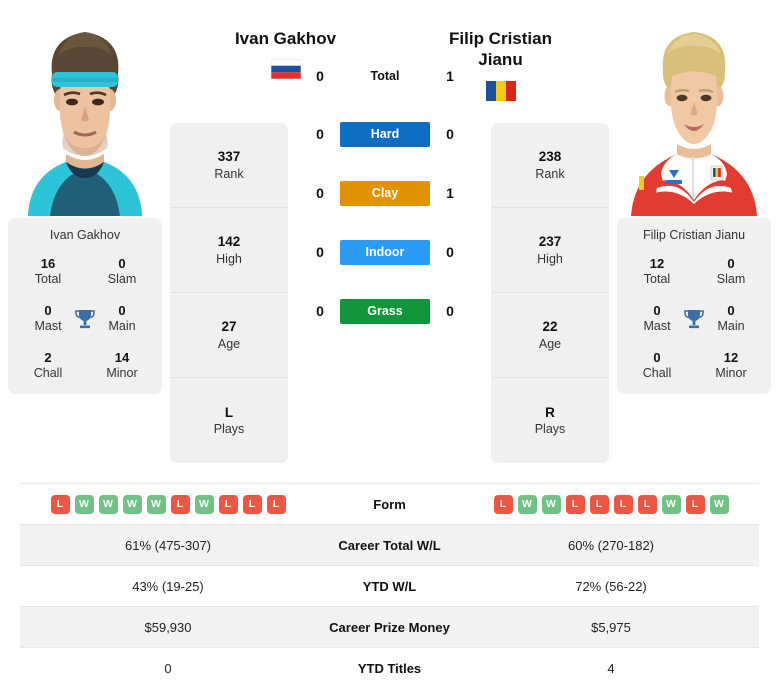 The height and width of the screenshot is (699, 779). What do you see at coordinates (657, 326) in the screenshot?
I see `right-titles-mast-label: Mast` at bounding box center [657, 326].